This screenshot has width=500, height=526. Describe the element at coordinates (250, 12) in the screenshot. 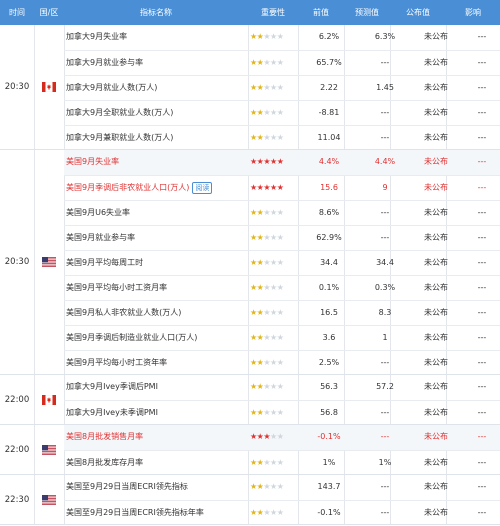

I see `table-header: 时间 国/区 指标名称 重要性 前值 预测值 公布值 影响` at that location.